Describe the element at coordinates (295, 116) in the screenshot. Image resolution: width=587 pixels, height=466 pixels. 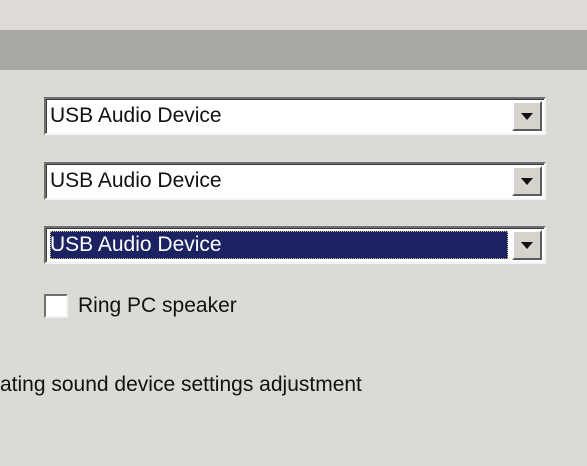
I see `audio-device-combo-1: USB Audio Device` at that location.